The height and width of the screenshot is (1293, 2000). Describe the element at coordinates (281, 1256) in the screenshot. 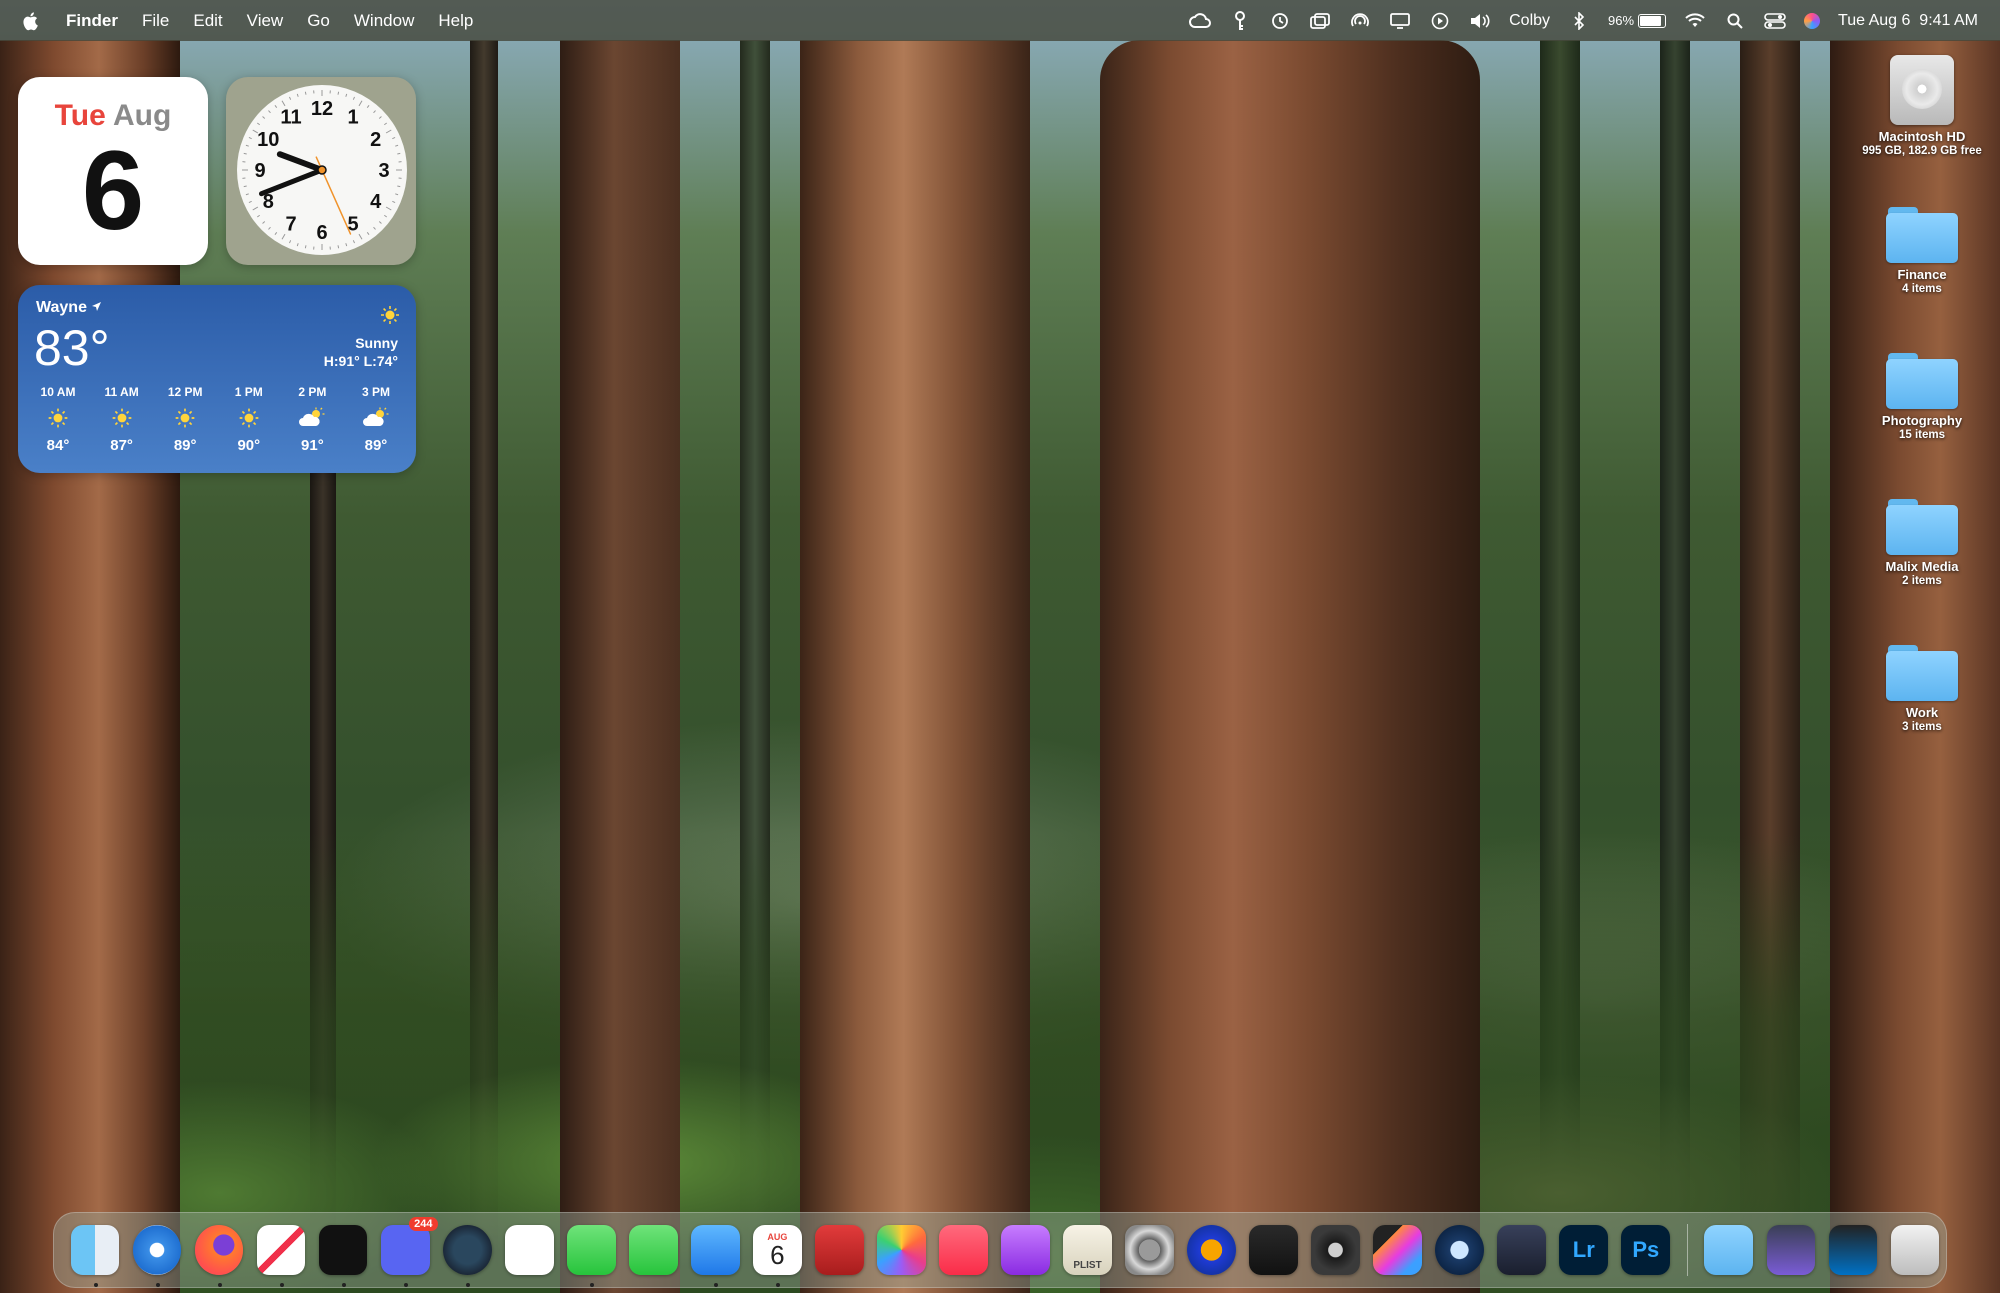

I see `dock-news-icon` at that location.